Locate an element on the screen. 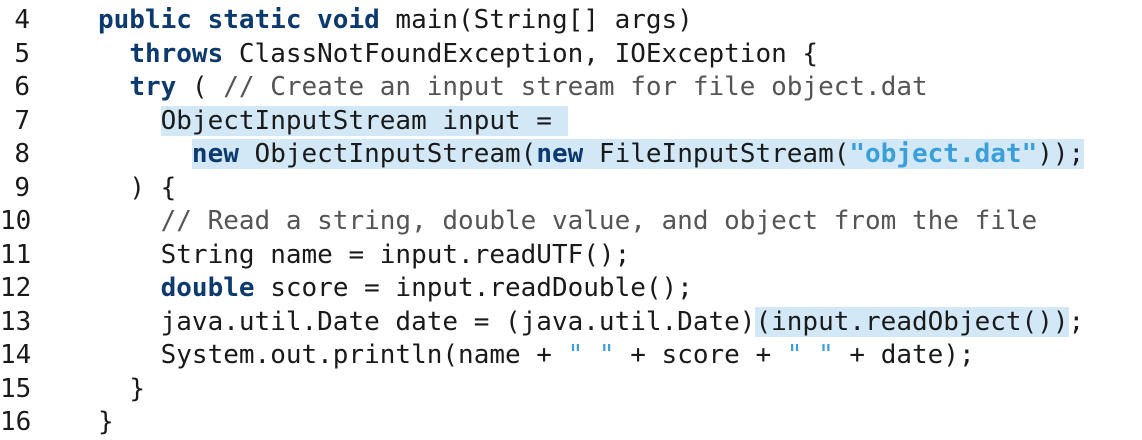  code-token: + date); is located at coordinates (904, 355).